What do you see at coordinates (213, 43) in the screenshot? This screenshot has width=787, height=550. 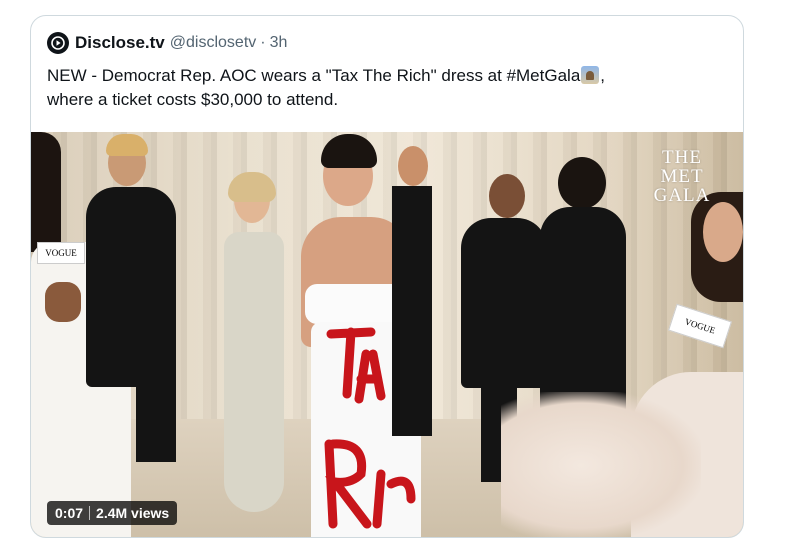 I see `author-handle: @disclosetv` at bounding box center [213, 43].